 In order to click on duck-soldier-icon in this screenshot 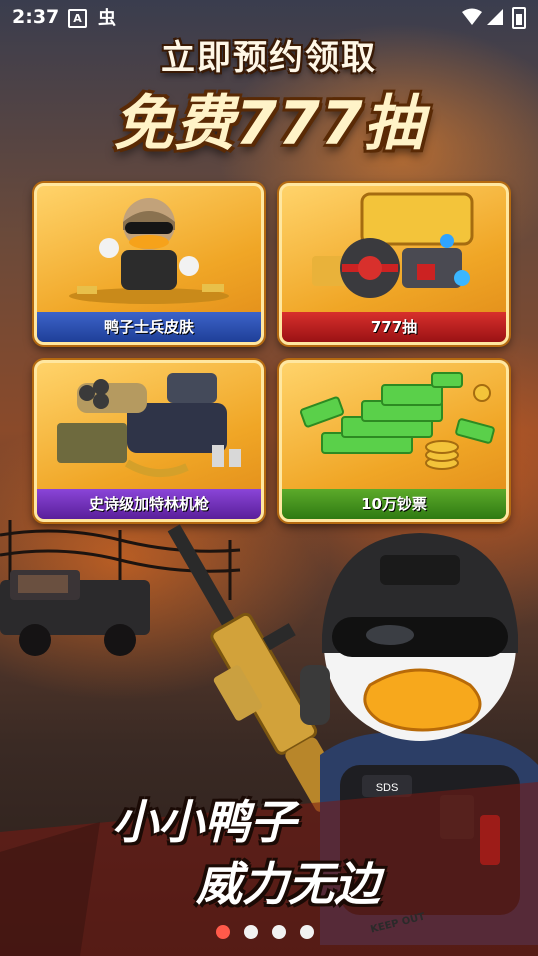, I will do `click(149, 251)`.